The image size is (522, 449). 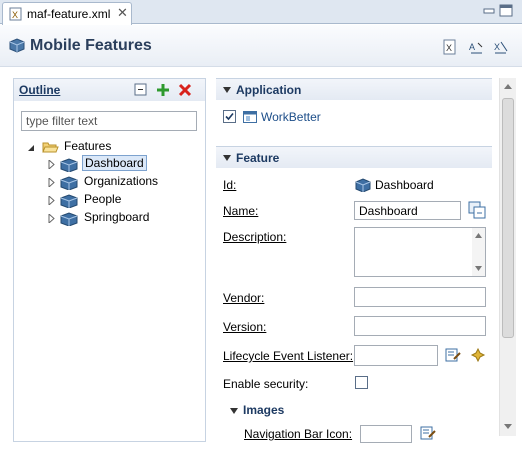 What do you see at coordinates (88, 146) in the screenshot?
I see `tree-root-label: Features` at bounding box center [88, 146].